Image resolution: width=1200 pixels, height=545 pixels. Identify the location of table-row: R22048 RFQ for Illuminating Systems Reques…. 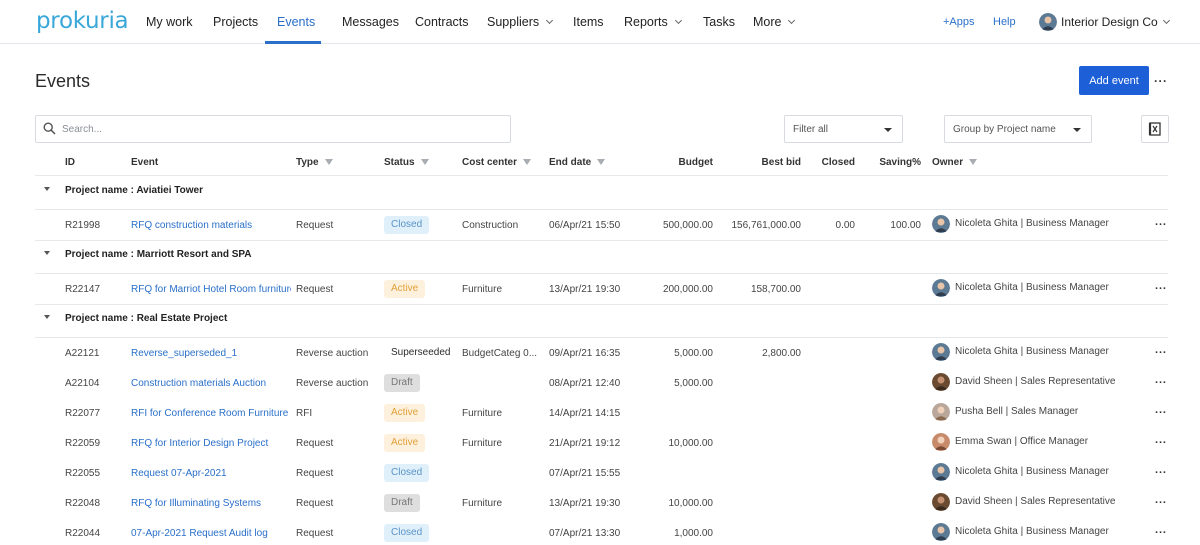
(600, 503).